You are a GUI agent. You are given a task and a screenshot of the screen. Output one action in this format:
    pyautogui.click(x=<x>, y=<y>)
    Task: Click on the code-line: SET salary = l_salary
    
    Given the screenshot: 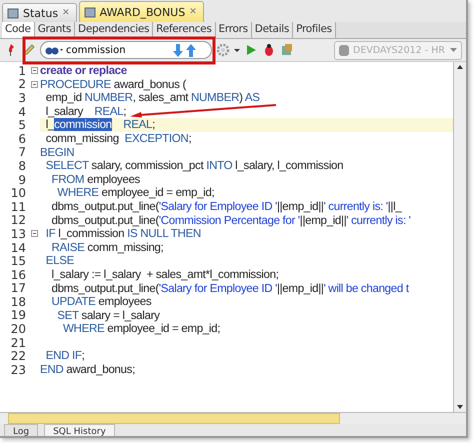 What is the action you would take?
    pyautogui.click(x=108, y=315)
    